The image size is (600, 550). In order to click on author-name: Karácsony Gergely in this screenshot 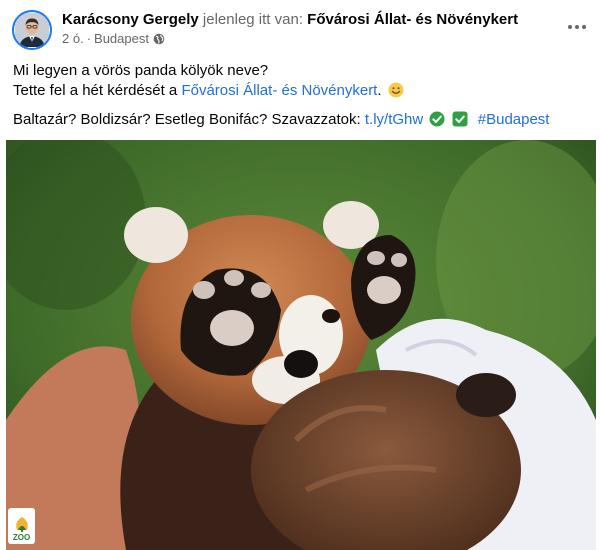, I will do `click(130, 19)`.